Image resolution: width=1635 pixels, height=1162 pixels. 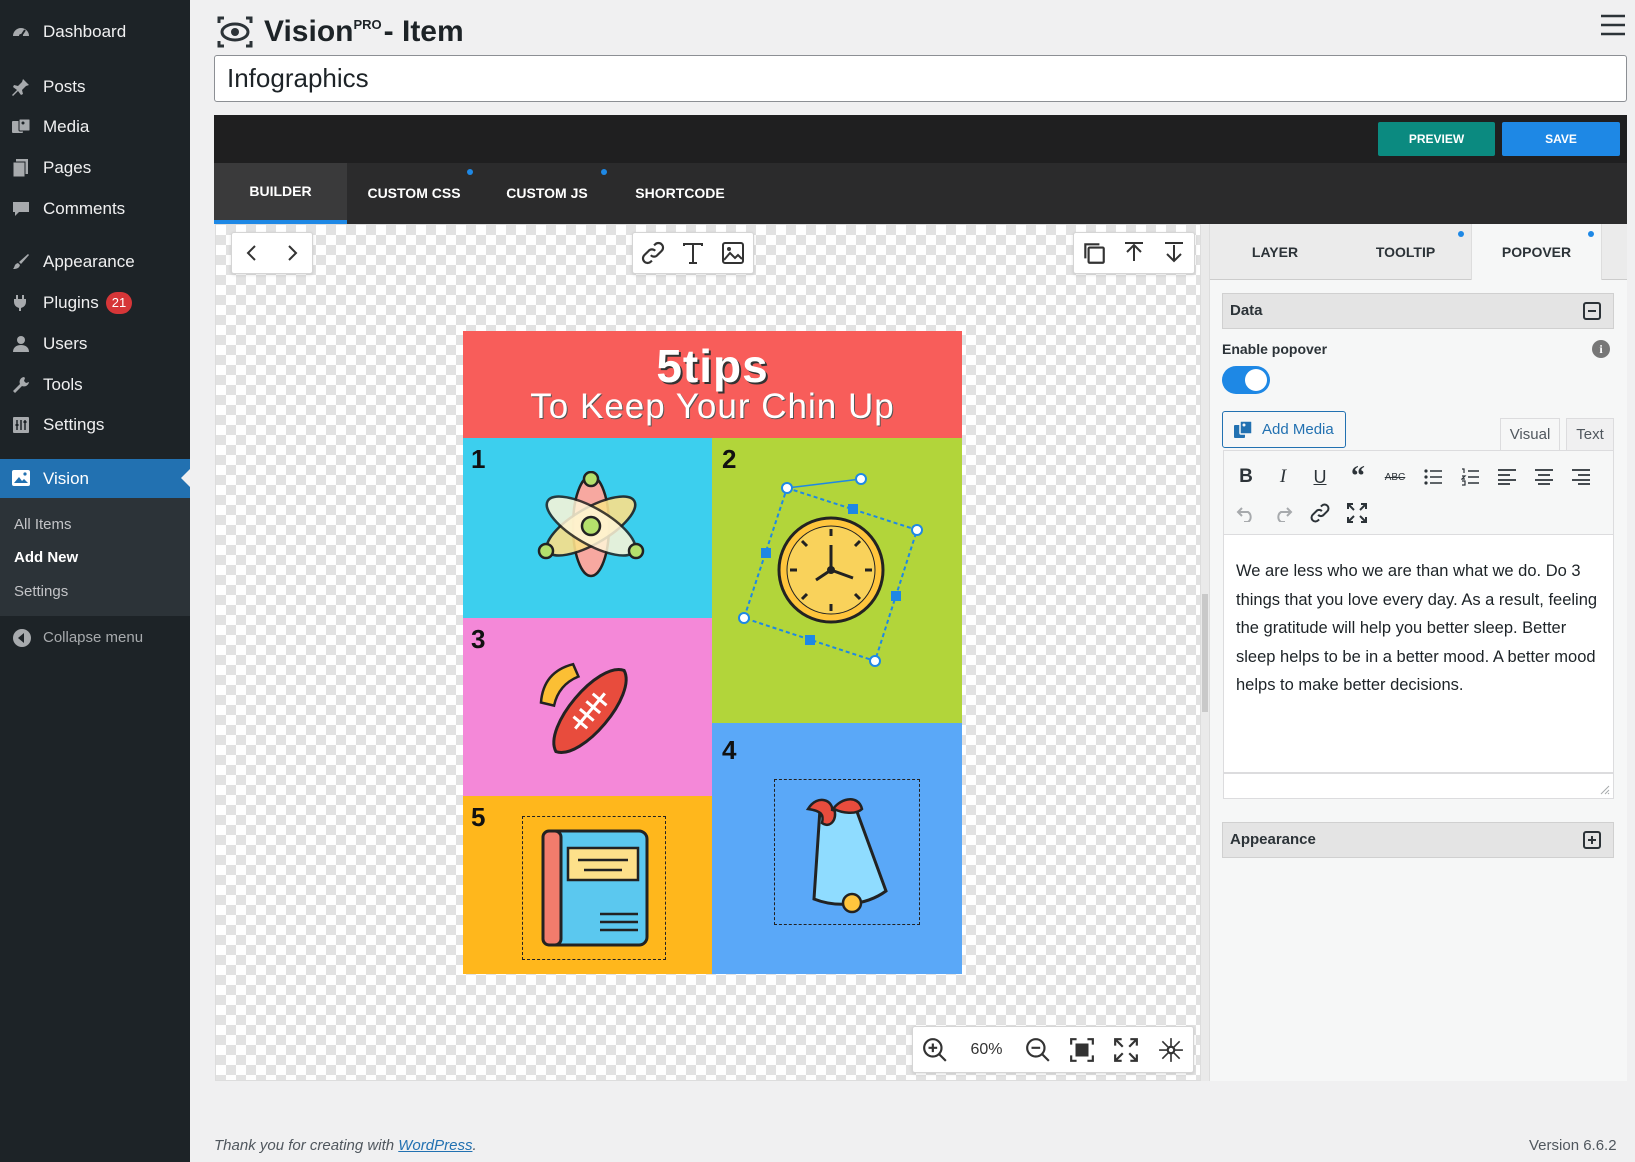 What do you see at coordinates (1605, 790) in the screenshot?
I see `resize-handle-icon` at bounding box center [1605, 790].